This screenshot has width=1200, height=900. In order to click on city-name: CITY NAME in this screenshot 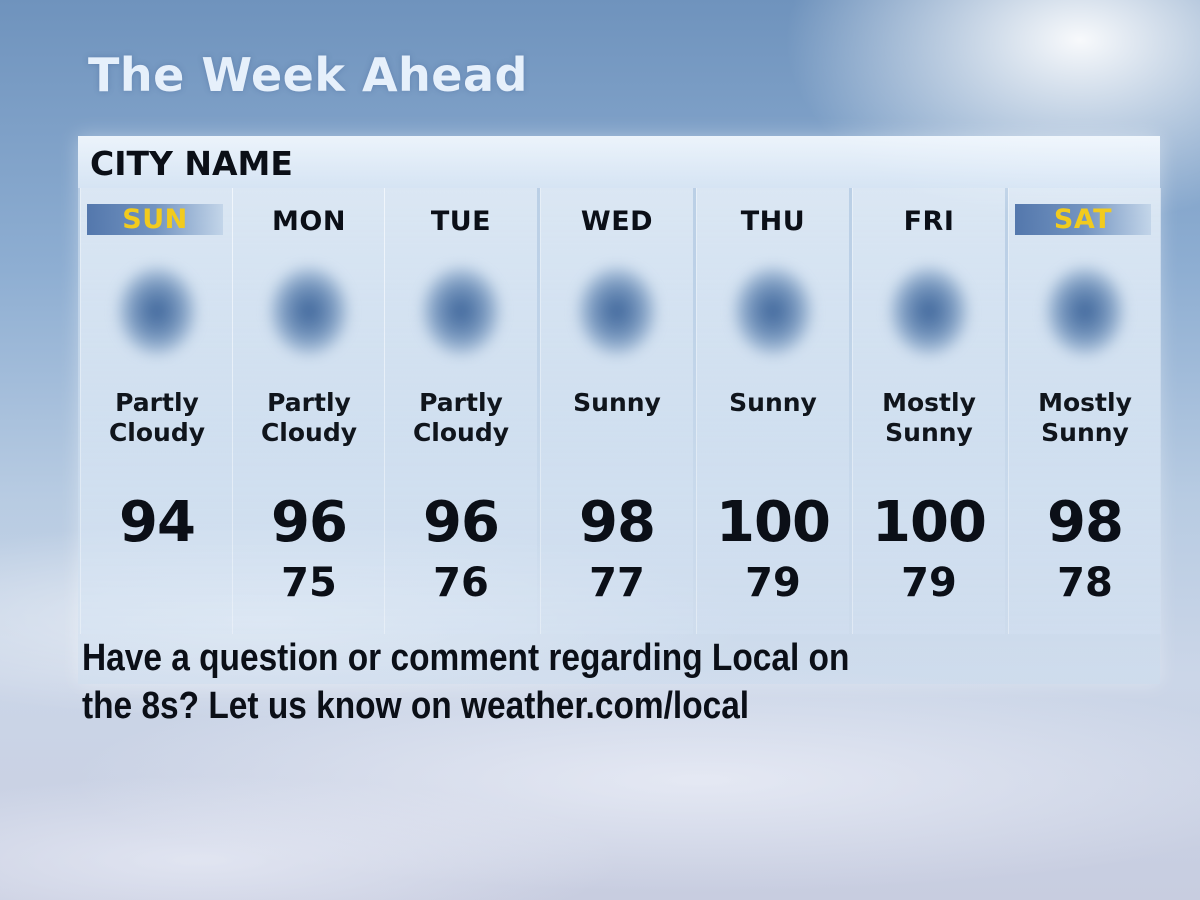, I will do `click(191, 163)`.